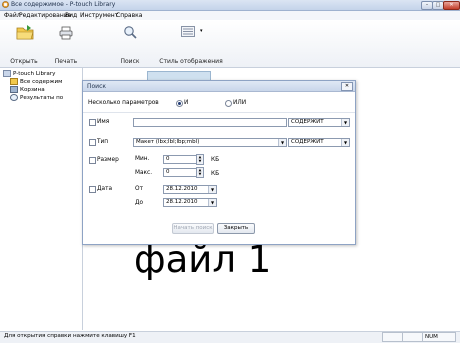 The width and height of the screenshot is (460, 343). Describe the element at coordinates (200, 172) in the screenshot. I see `max-size-spinner: ▲ ▼` at that location.